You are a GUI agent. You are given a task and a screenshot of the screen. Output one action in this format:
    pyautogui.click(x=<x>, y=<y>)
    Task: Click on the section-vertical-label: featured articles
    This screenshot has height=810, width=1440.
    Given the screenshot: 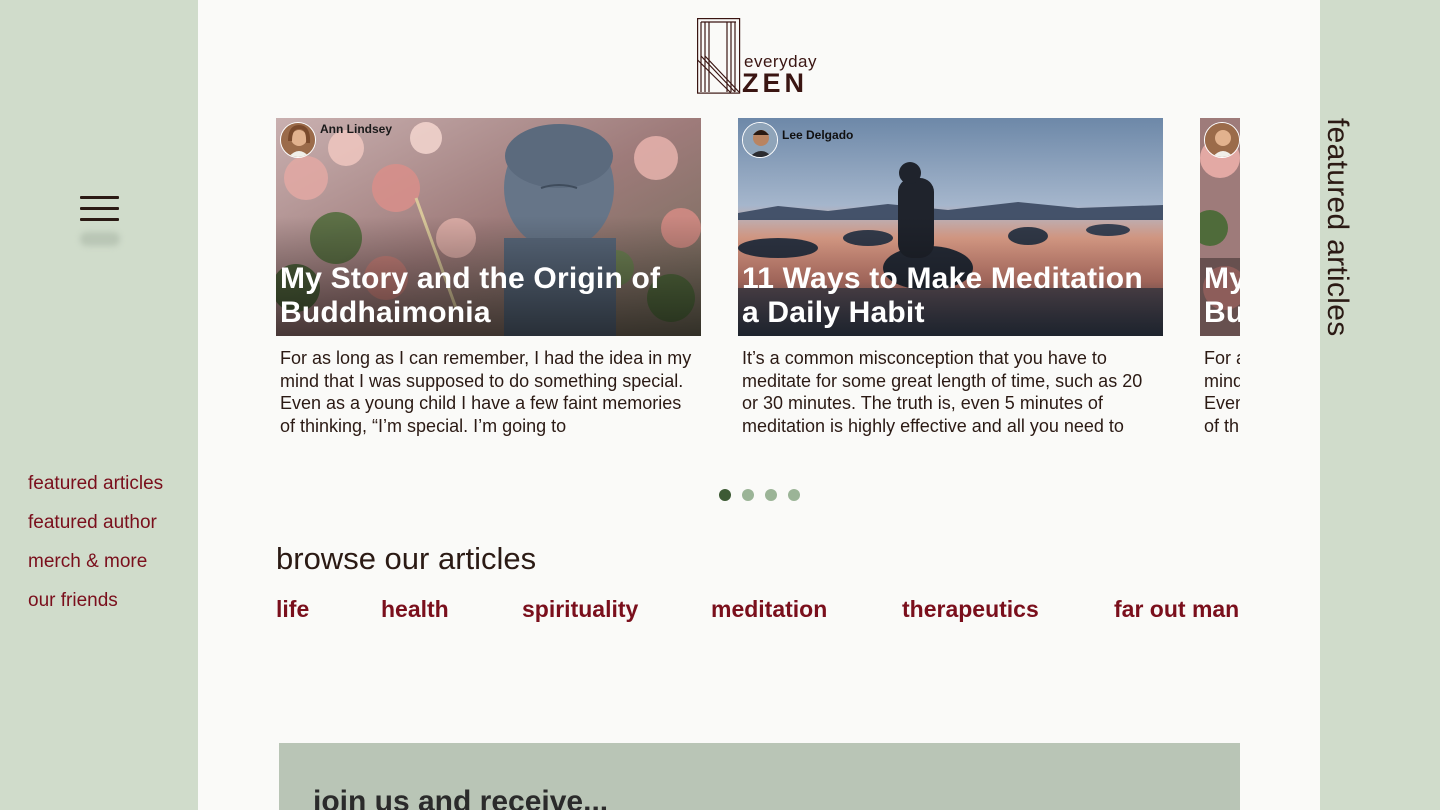 What is the action you would take?
    pyautogui.click(x=1337, y=227)
    